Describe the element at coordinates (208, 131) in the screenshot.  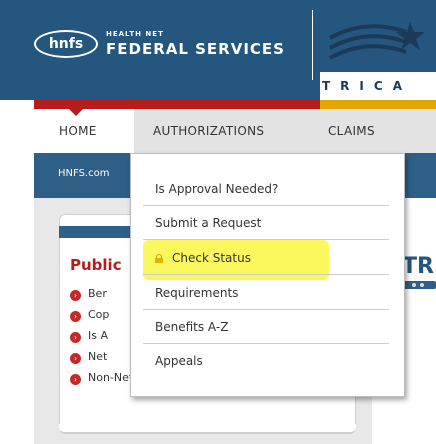
I see `nav-authorizations: AUTHORIZATIONS` at that location.